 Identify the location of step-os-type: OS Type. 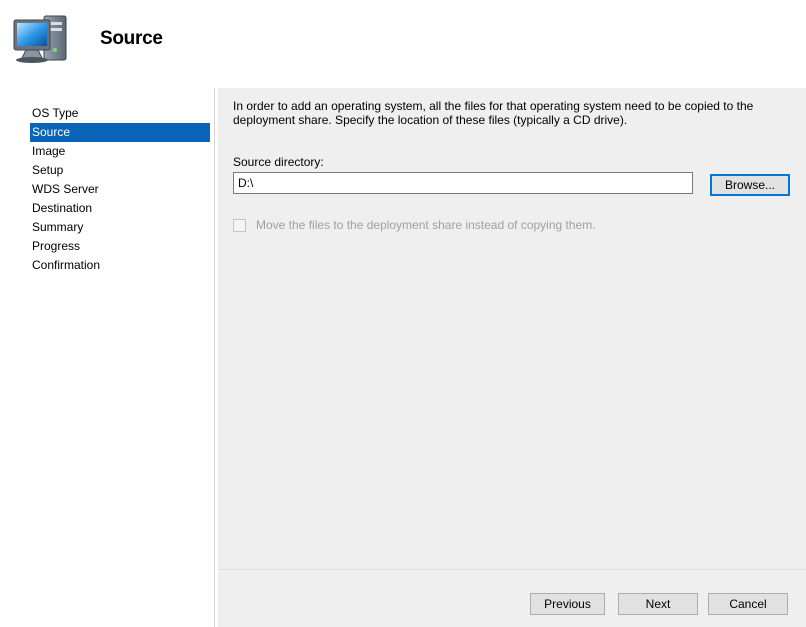
(120, 113).